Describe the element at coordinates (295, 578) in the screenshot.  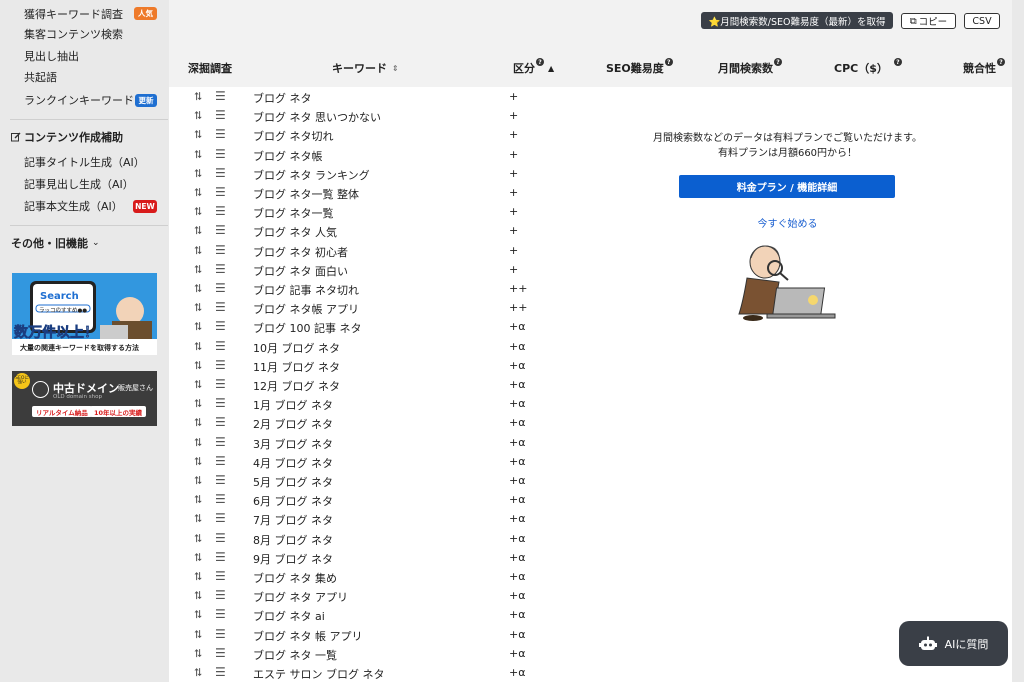
I see `keyword-cell: ブログ ネタ 集め` at that location.